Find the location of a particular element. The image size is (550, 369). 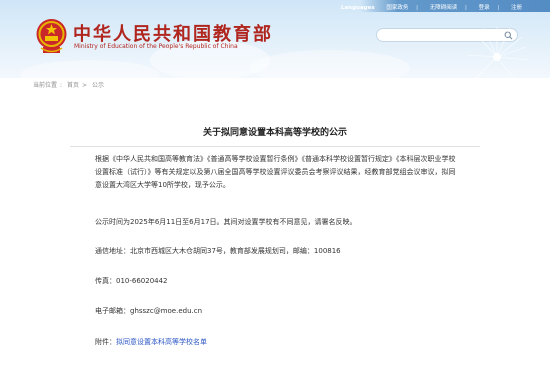

article-title: 关于拟同意设置本科高等学校的公示 is located at coordinates (274, 133).